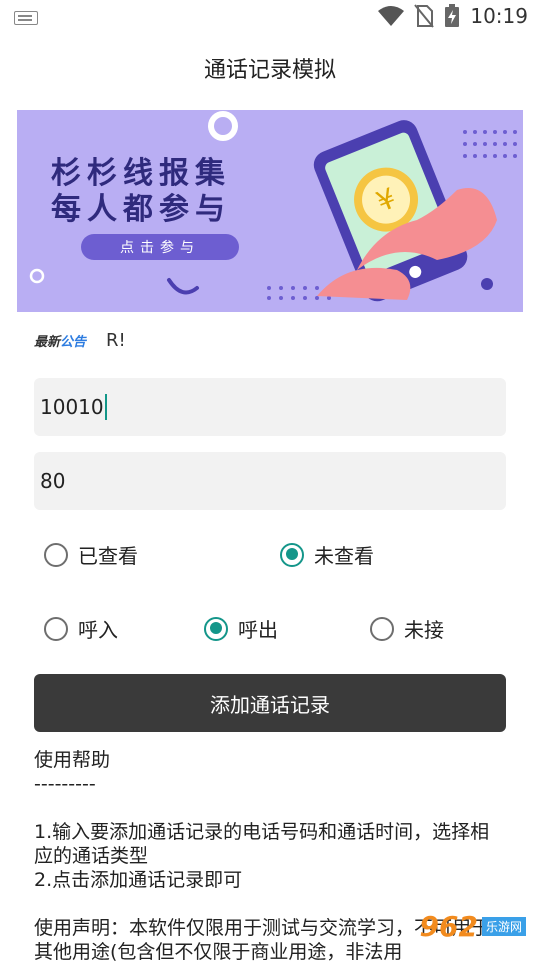 The height and width of the screenshot is (964, 540). Describe the element at coordinates (105, 407) in the screenshot. I see `text-cursor` at that location.